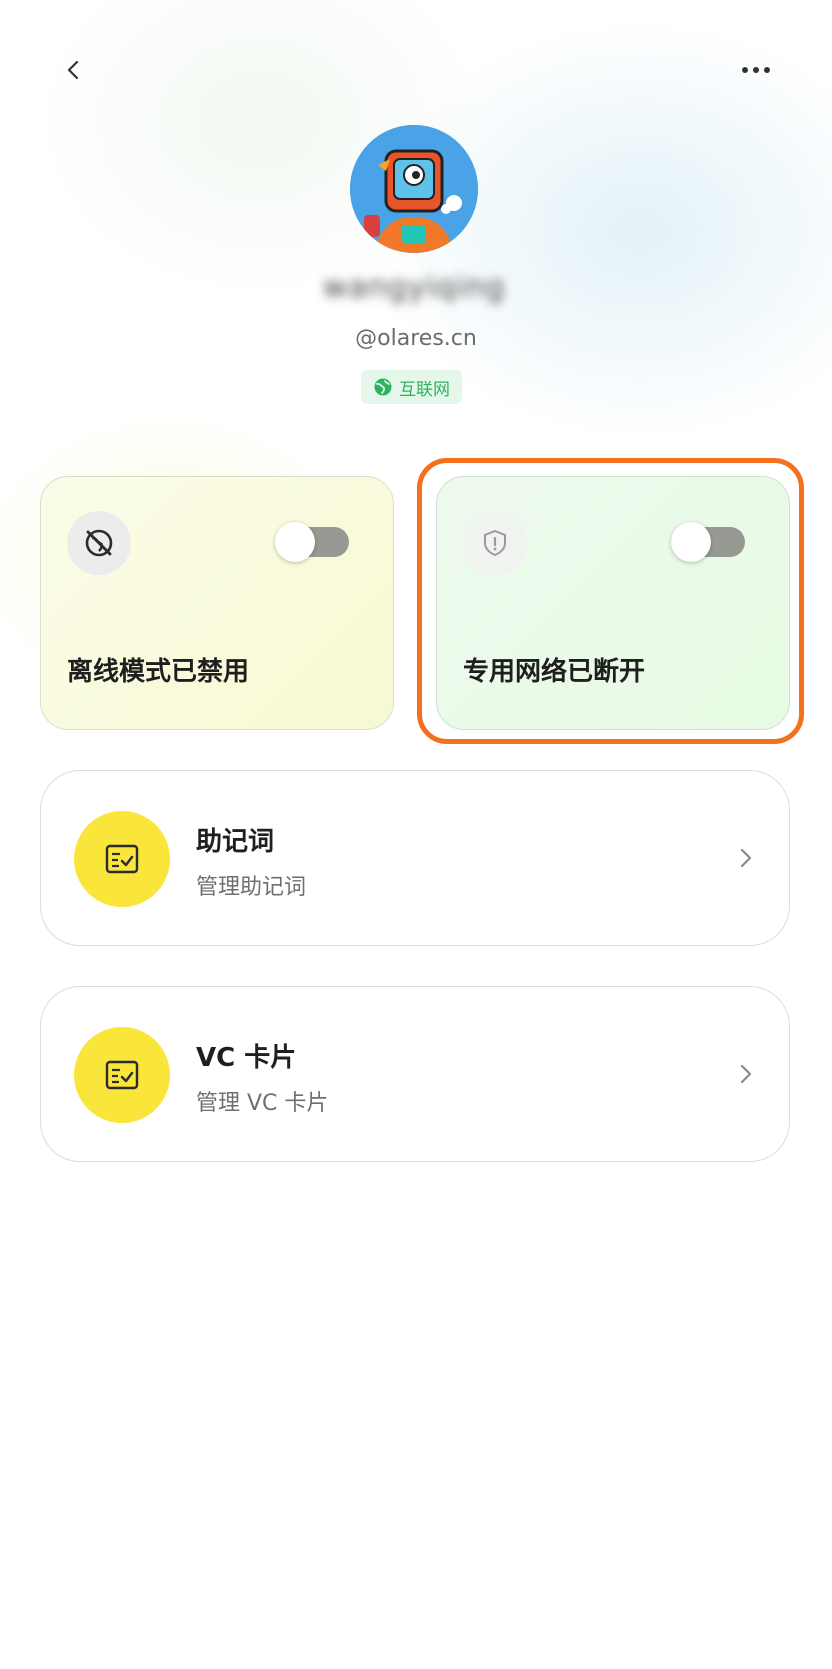 This screenshot has width=832, height=1669. I want to click on robot-avatar-illustration, so click(414, 189).